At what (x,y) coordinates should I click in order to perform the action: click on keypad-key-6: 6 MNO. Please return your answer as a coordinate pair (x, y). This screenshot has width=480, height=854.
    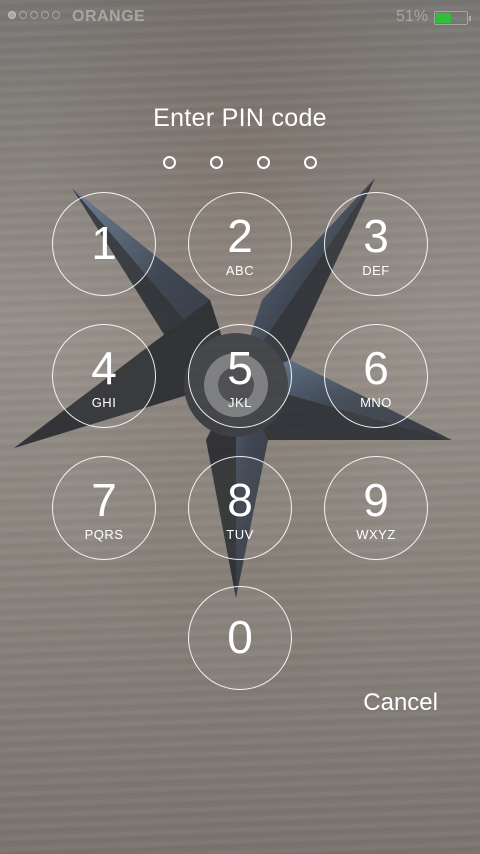
    Looking at the image, I should click on (376, 376).